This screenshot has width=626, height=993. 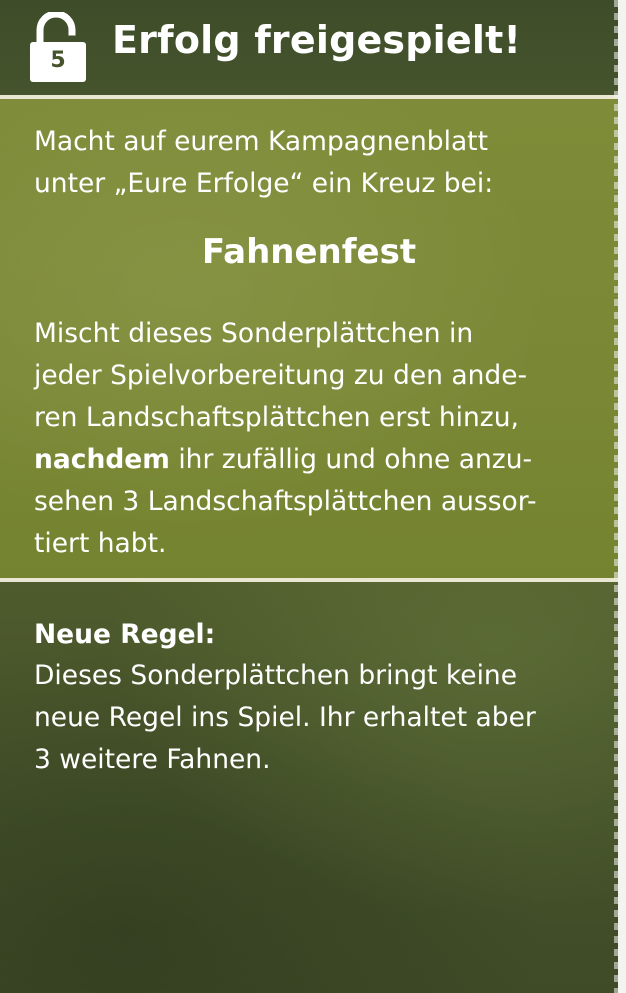 I want to click on rule-line: neue Regel ins Spiel. Ihr erhaltet aber, so click(x=285, y=717).